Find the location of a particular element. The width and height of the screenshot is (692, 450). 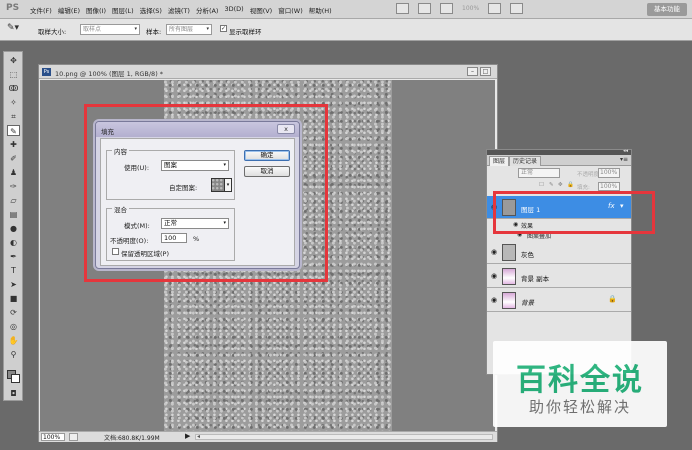

arrange-documents-icon is located at coordinates (495, 8).